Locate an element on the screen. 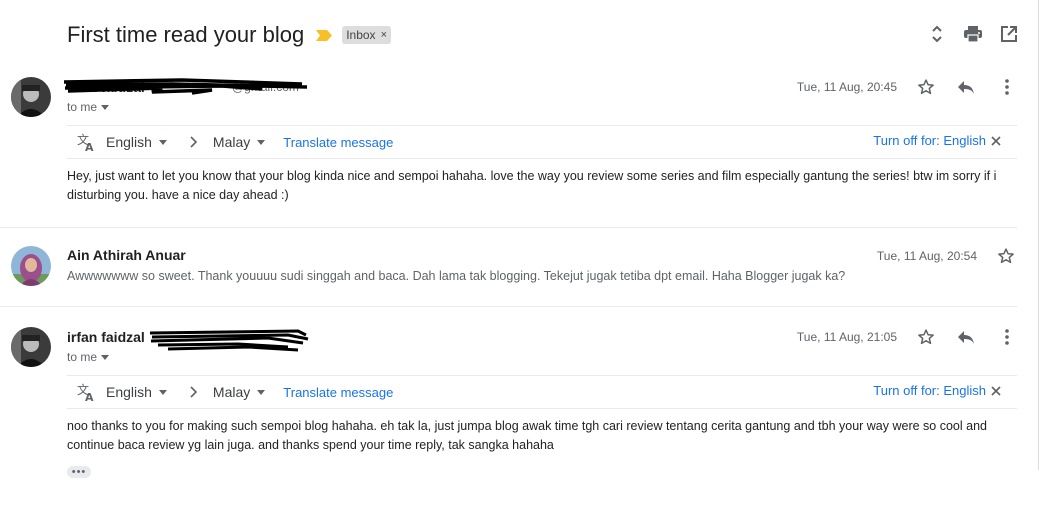 The image size is (1039, 526). show-trimmed-content-button: ••• is located at coordinates (79, 472).